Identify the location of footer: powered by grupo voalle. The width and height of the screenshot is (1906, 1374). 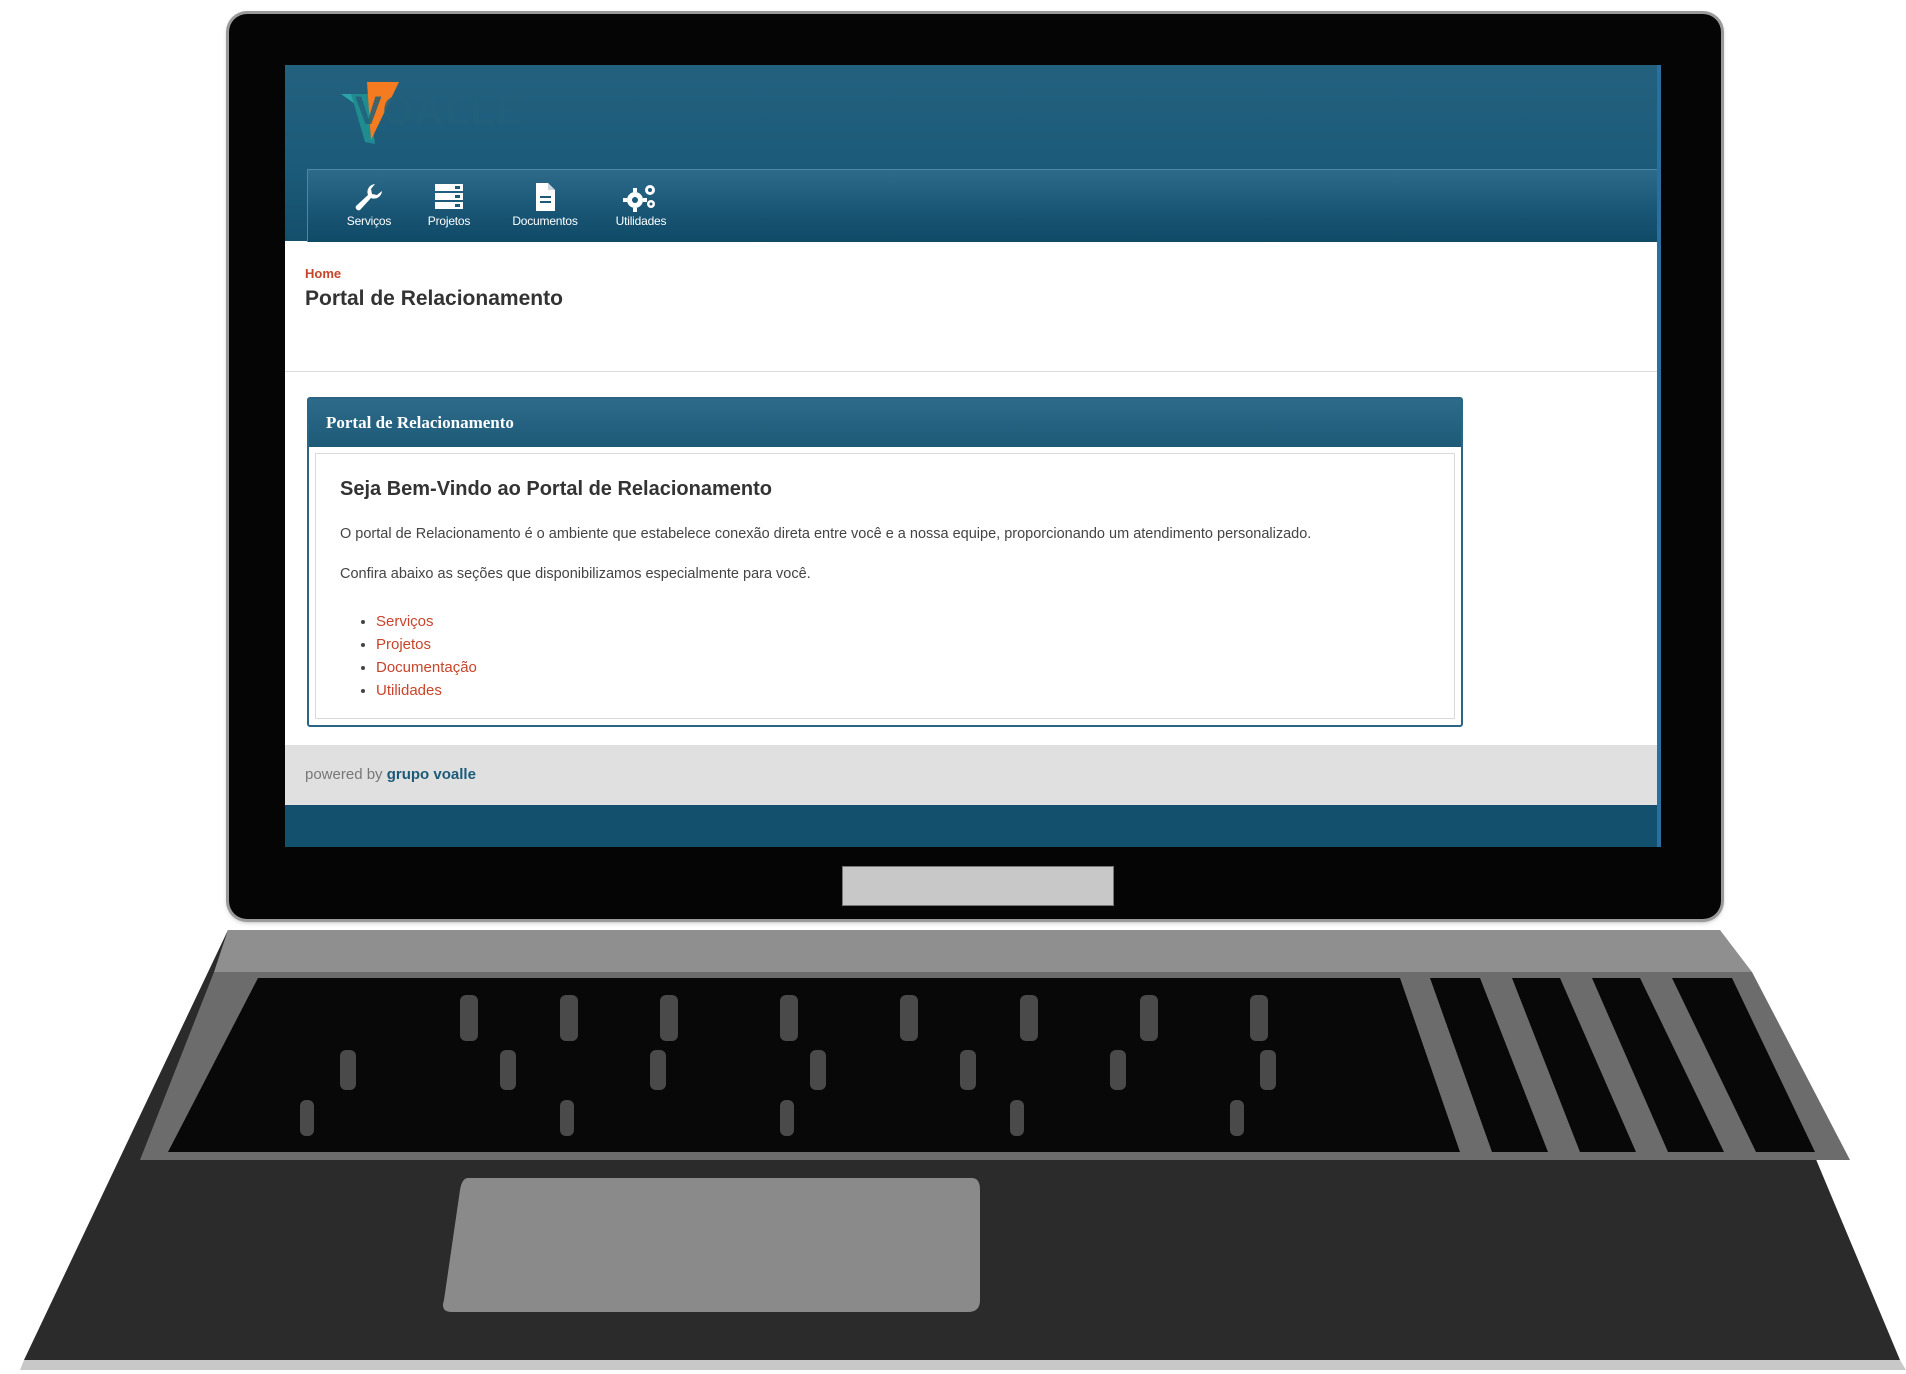
(971, 775).